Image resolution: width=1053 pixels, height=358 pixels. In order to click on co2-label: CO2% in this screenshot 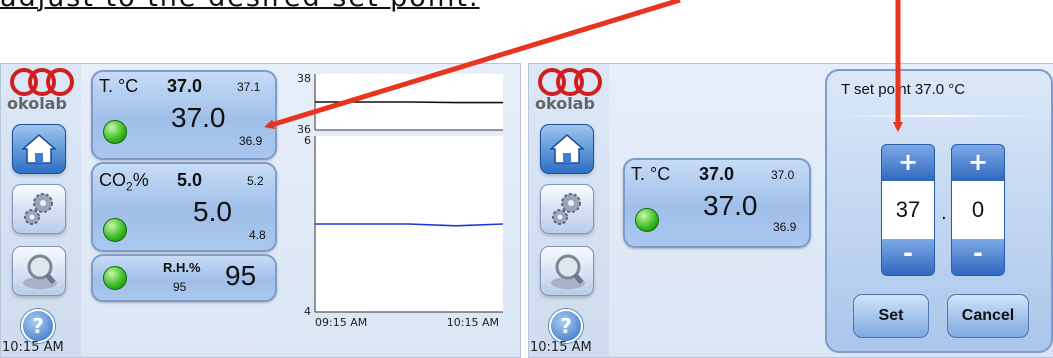, I will do `click(124, 182)`.